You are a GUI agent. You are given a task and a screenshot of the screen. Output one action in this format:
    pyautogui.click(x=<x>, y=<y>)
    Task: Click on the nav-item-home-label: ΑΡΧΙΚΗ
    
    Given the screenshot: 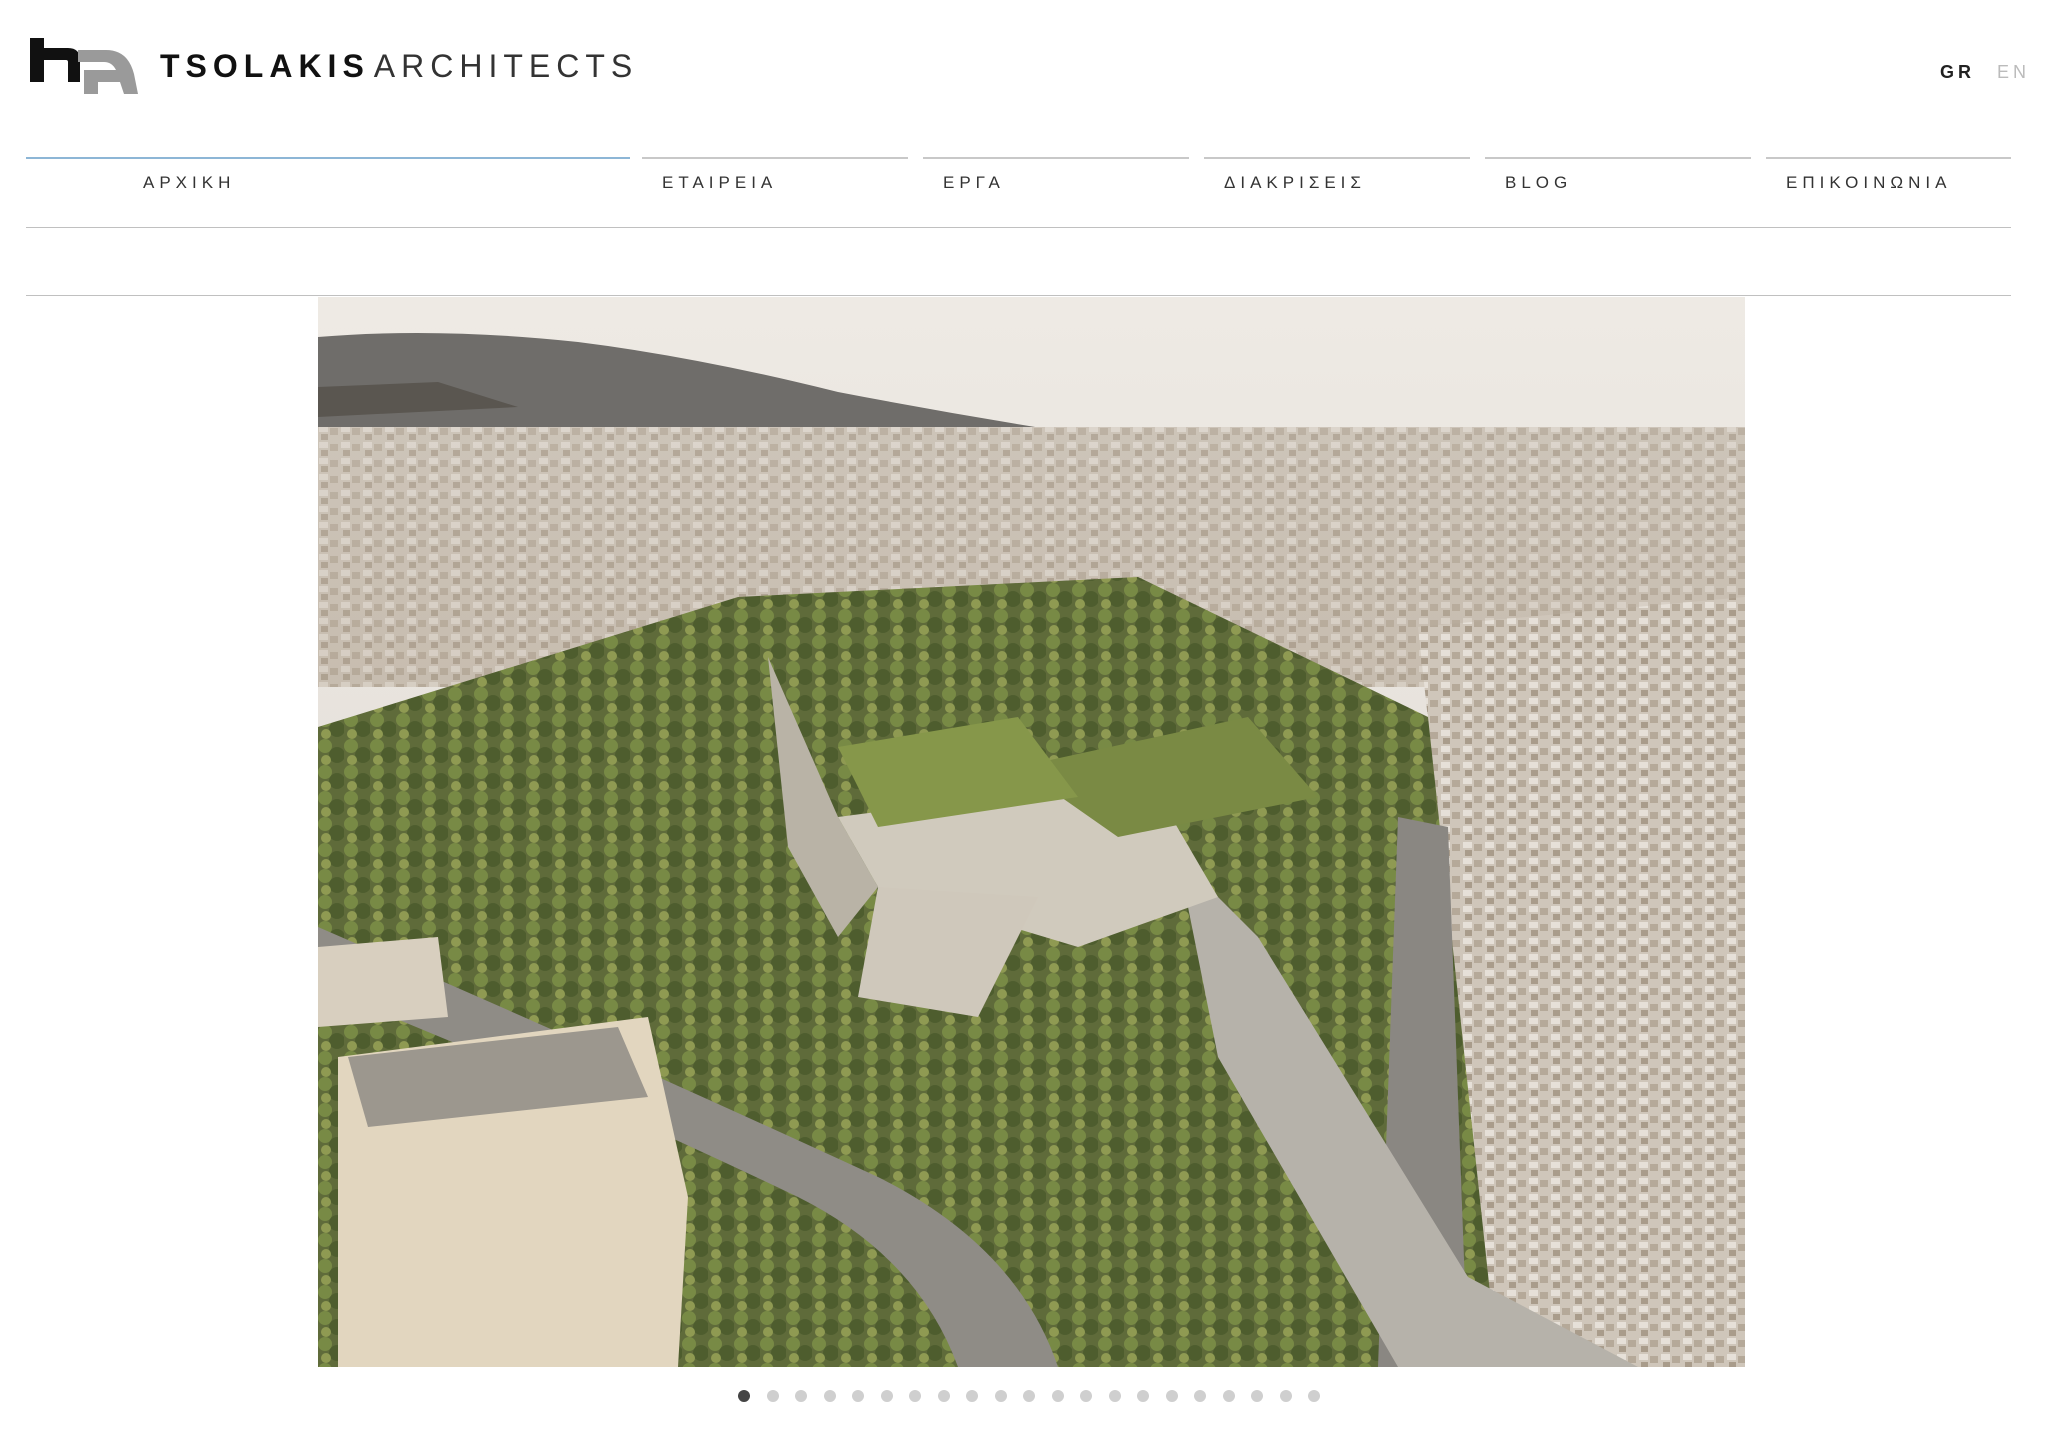 What is the action you would take?
    pyautogui.click(x=189, y=182)
    